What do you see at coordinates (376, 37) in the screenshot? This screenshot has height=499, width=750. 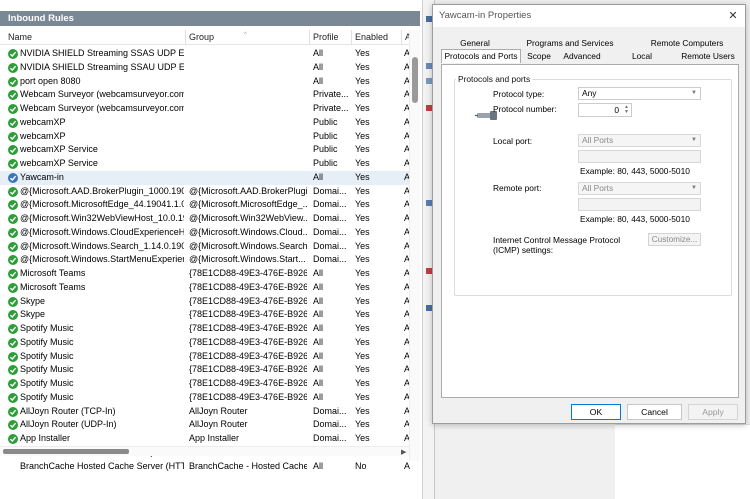 I see `column-header-enabled: Enabled` at bounding box center [376, 37].